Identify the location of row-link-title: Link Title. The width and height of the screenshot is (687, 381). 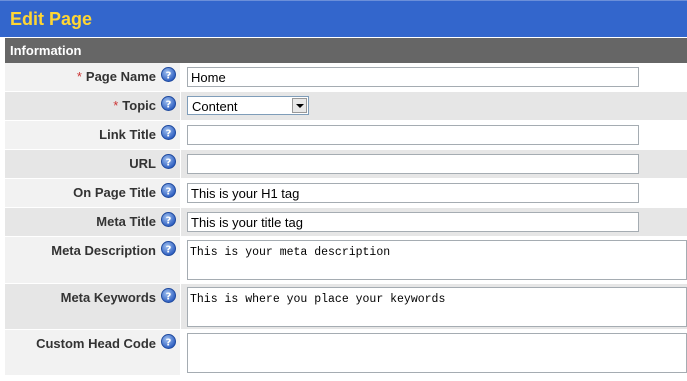
(346, 135).